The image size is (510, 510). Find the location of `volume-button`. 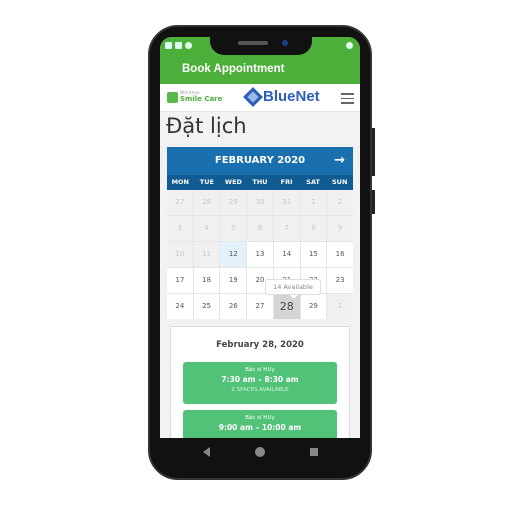

volume-button is located at coordinates (373, 202).